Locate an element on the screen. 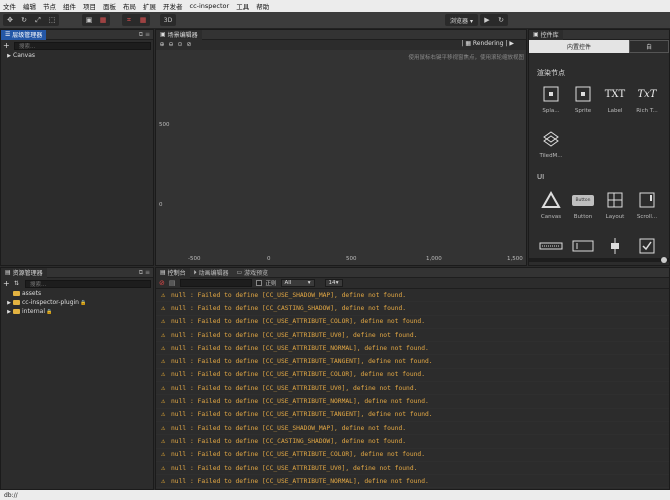  y-axis-label: 500 is located at coordinates (164, 125).